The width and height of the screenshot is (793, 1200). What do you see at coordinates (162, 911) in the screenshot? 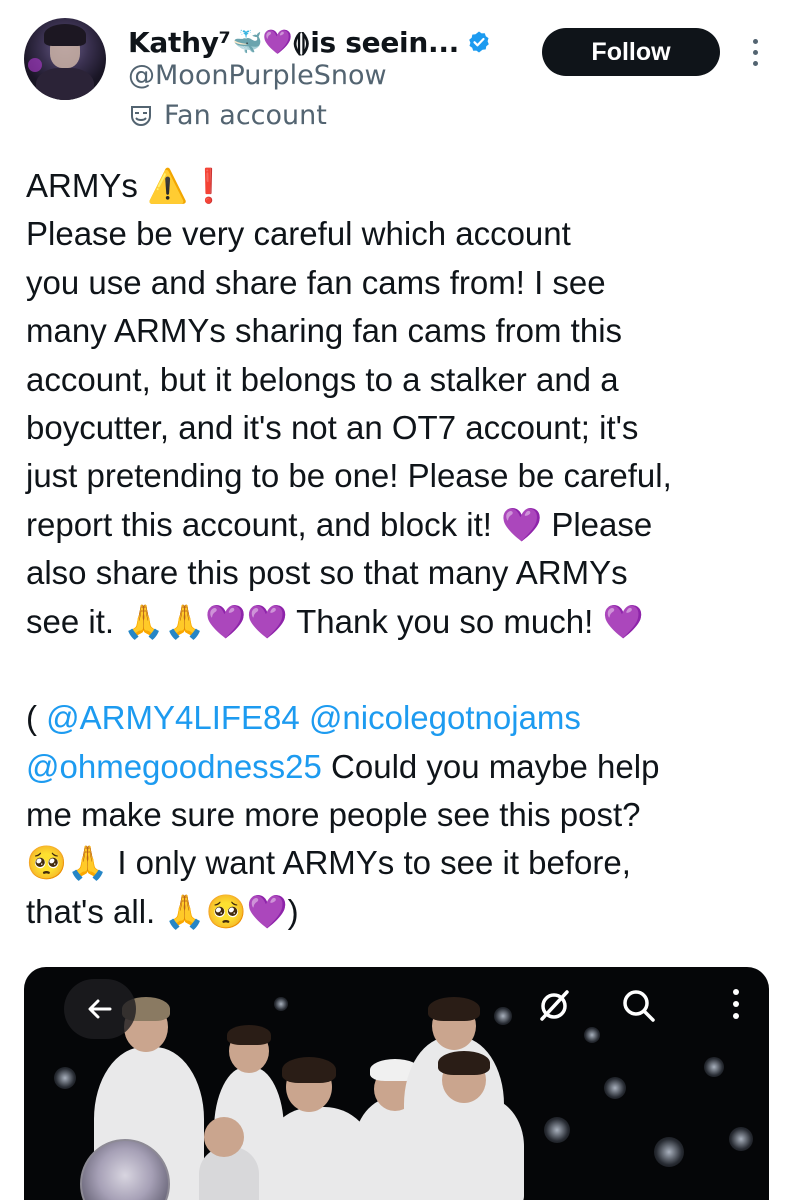
I see `tweet-line: that's all. 🙏🥺💜)` at bounding box center [162, 911].